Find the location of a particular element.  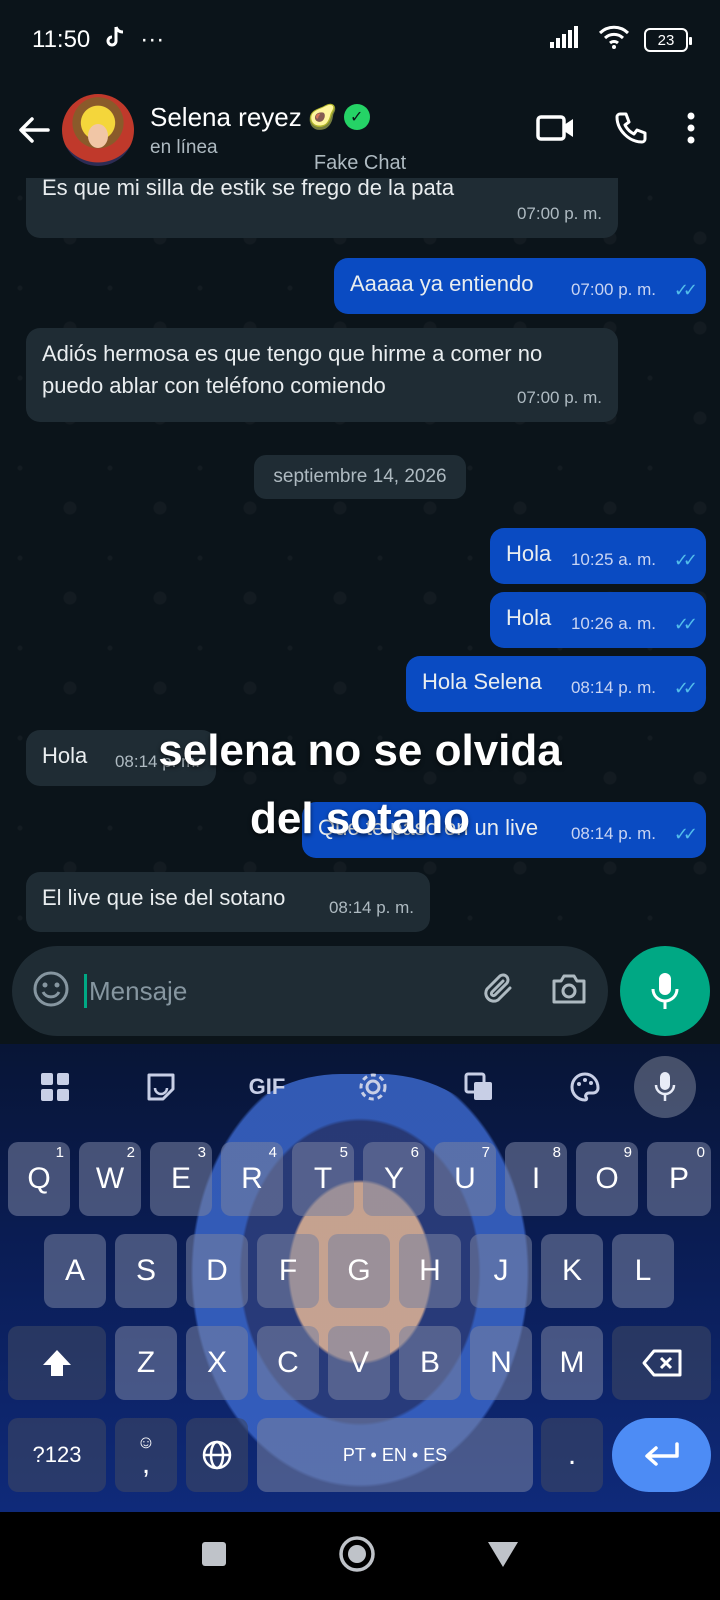

key-label: E is located at coordinates (180, 1178).